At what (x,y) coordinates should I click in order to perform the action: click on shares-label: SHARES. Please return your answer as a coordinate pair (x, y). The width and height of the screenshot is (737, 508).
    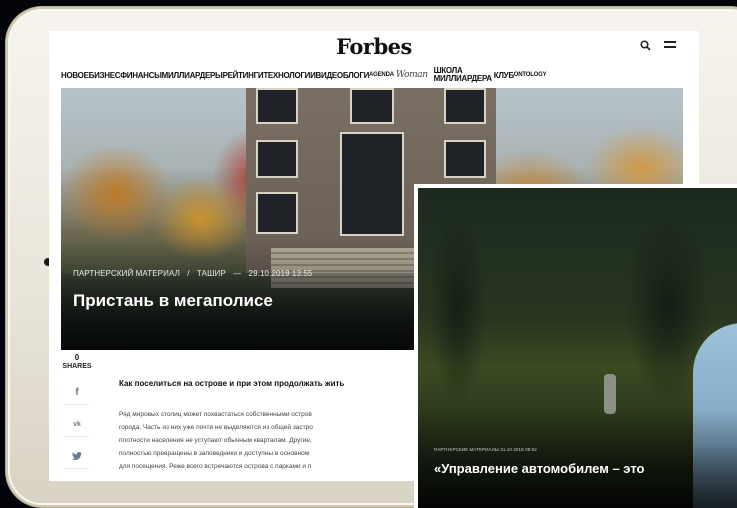
    Looking at the image, I should click on (77, 366).